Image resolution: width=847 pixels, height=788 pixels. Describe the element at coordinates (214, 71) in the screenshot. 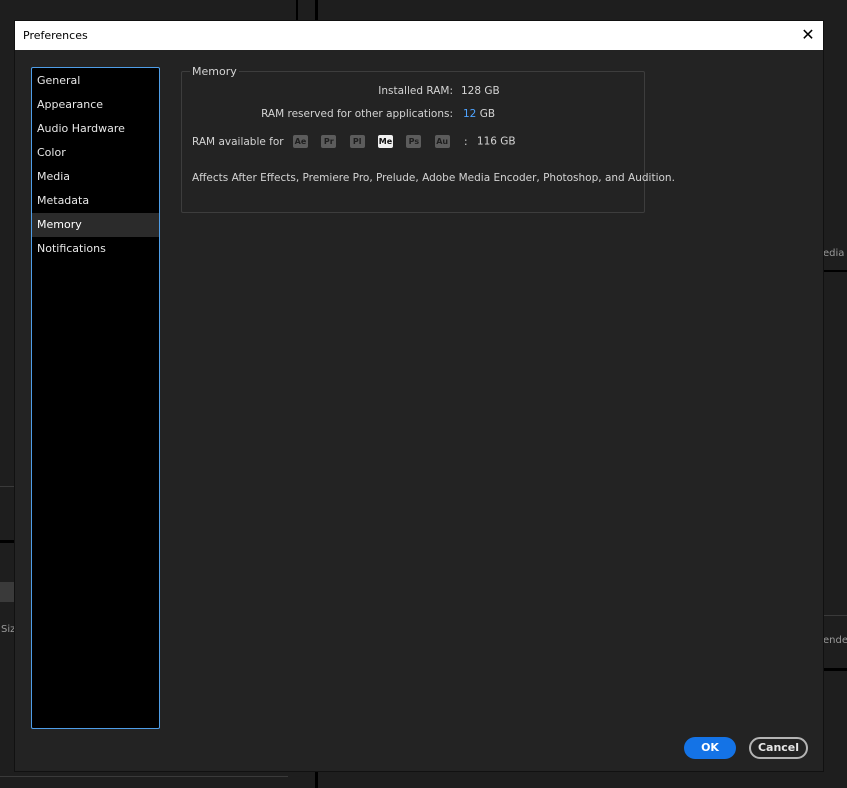

I see `memory-group-title: Memory` at that location.